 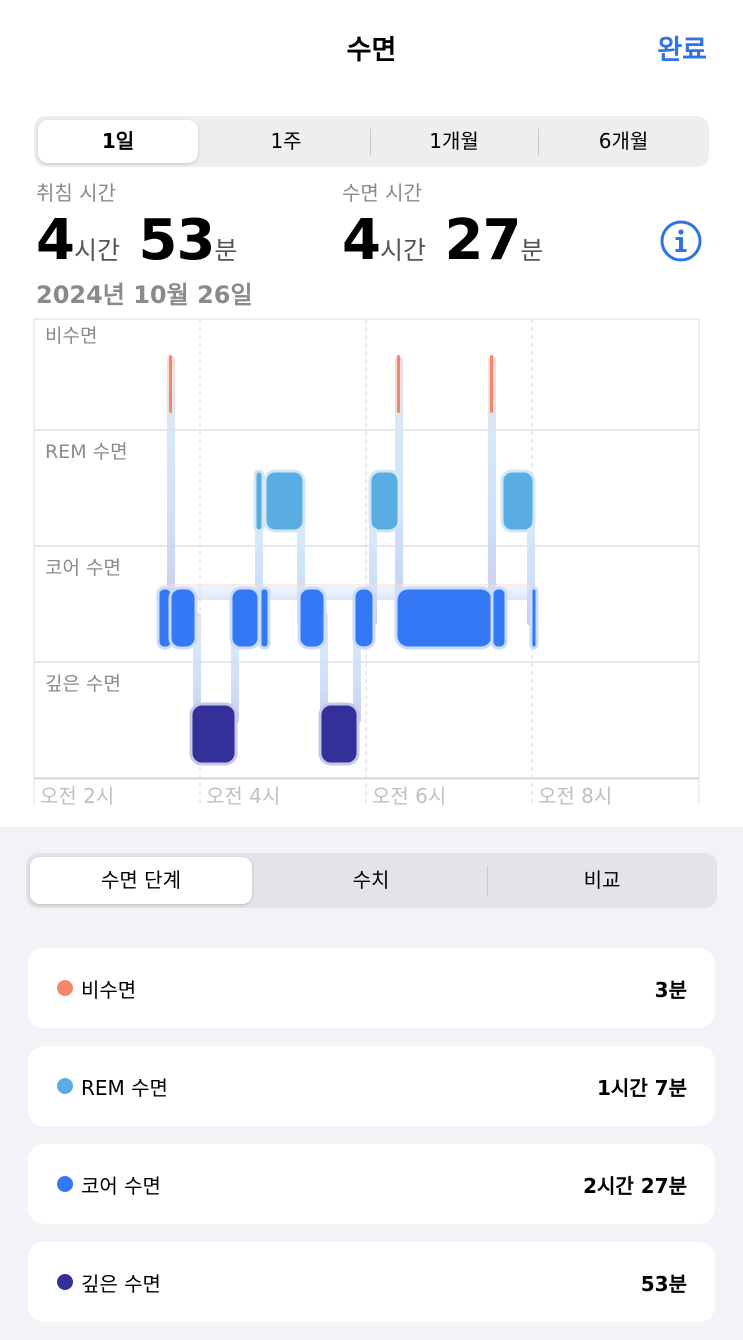 What do you see at coordinates (371, 1282) in the screenshot?
I see `stage-row-deep: 깊은 수면 53분` at bounding box center [371, 1282].